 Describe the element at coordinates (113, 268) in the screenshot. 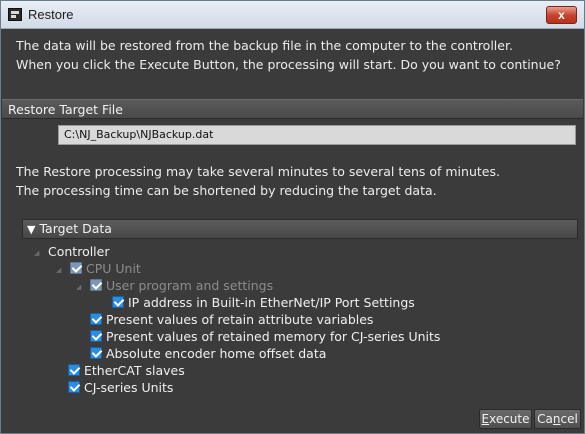

I see `tree-item-label: CPU Unit` at that location.